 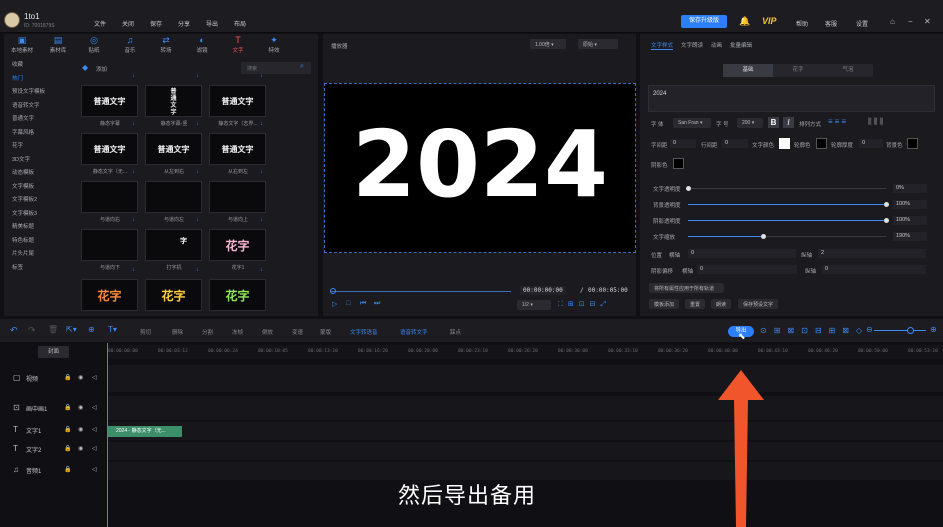 What do you see at coordinates (692, 45) in the screenshot?
I see `tab-text-read: 文字朗读` at bounding box center [692, 45].